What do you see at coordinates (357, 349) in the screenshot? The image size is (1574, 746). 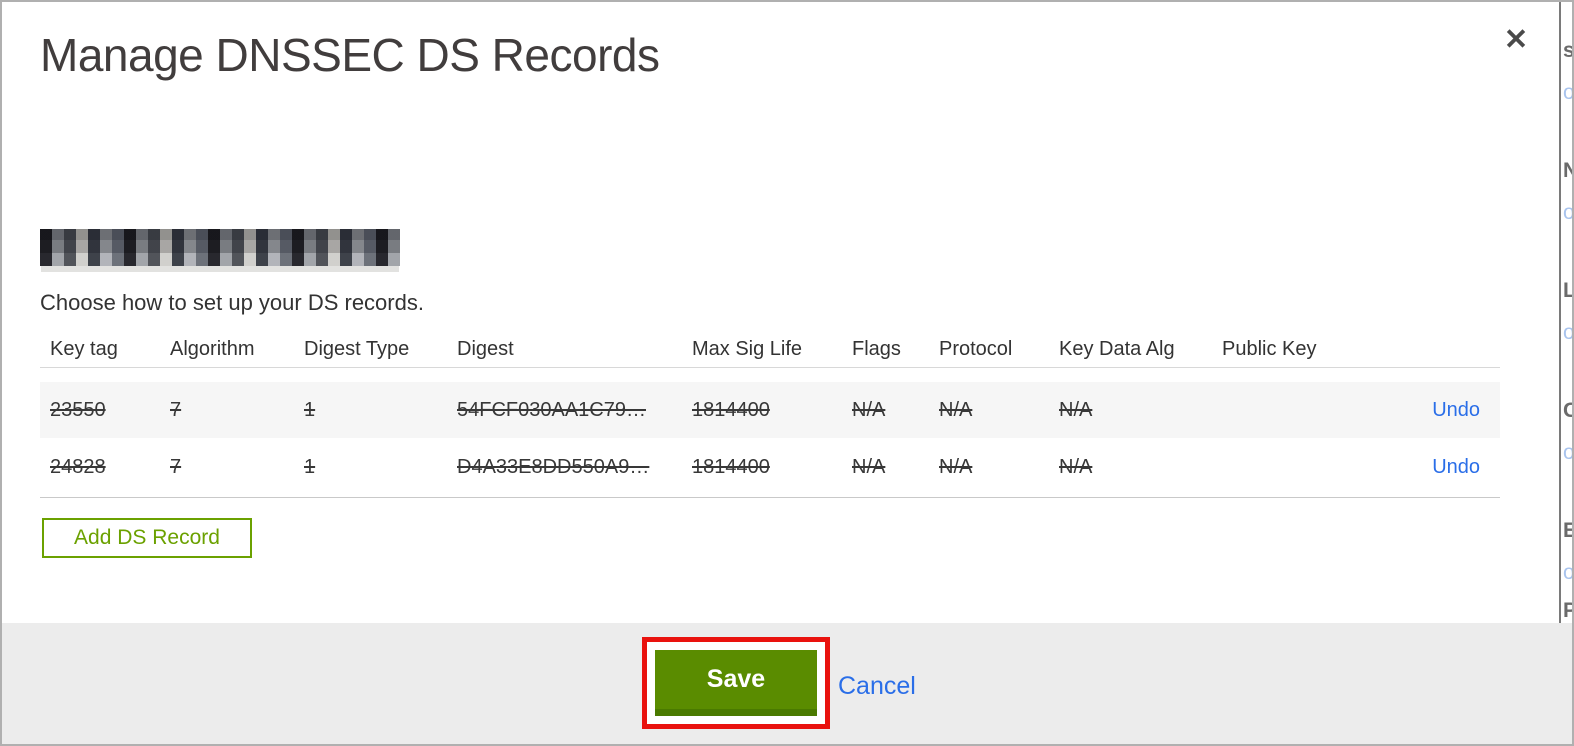 I see `column-header-digest-type: Digest Type` at bounding box center [357, 349].